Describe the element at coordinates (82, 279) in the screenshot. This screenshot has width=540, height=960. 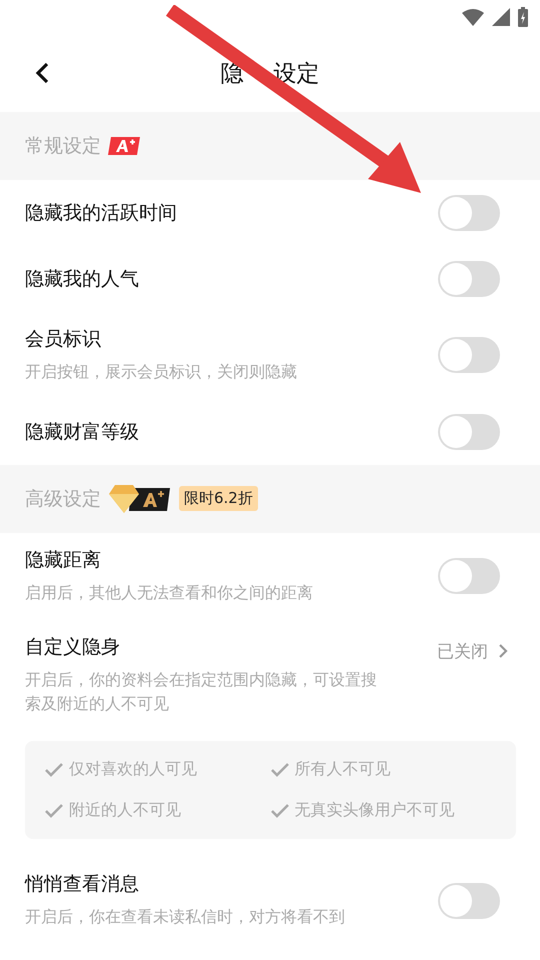
I see `setting-label: 隐藏我的人气` at that location.